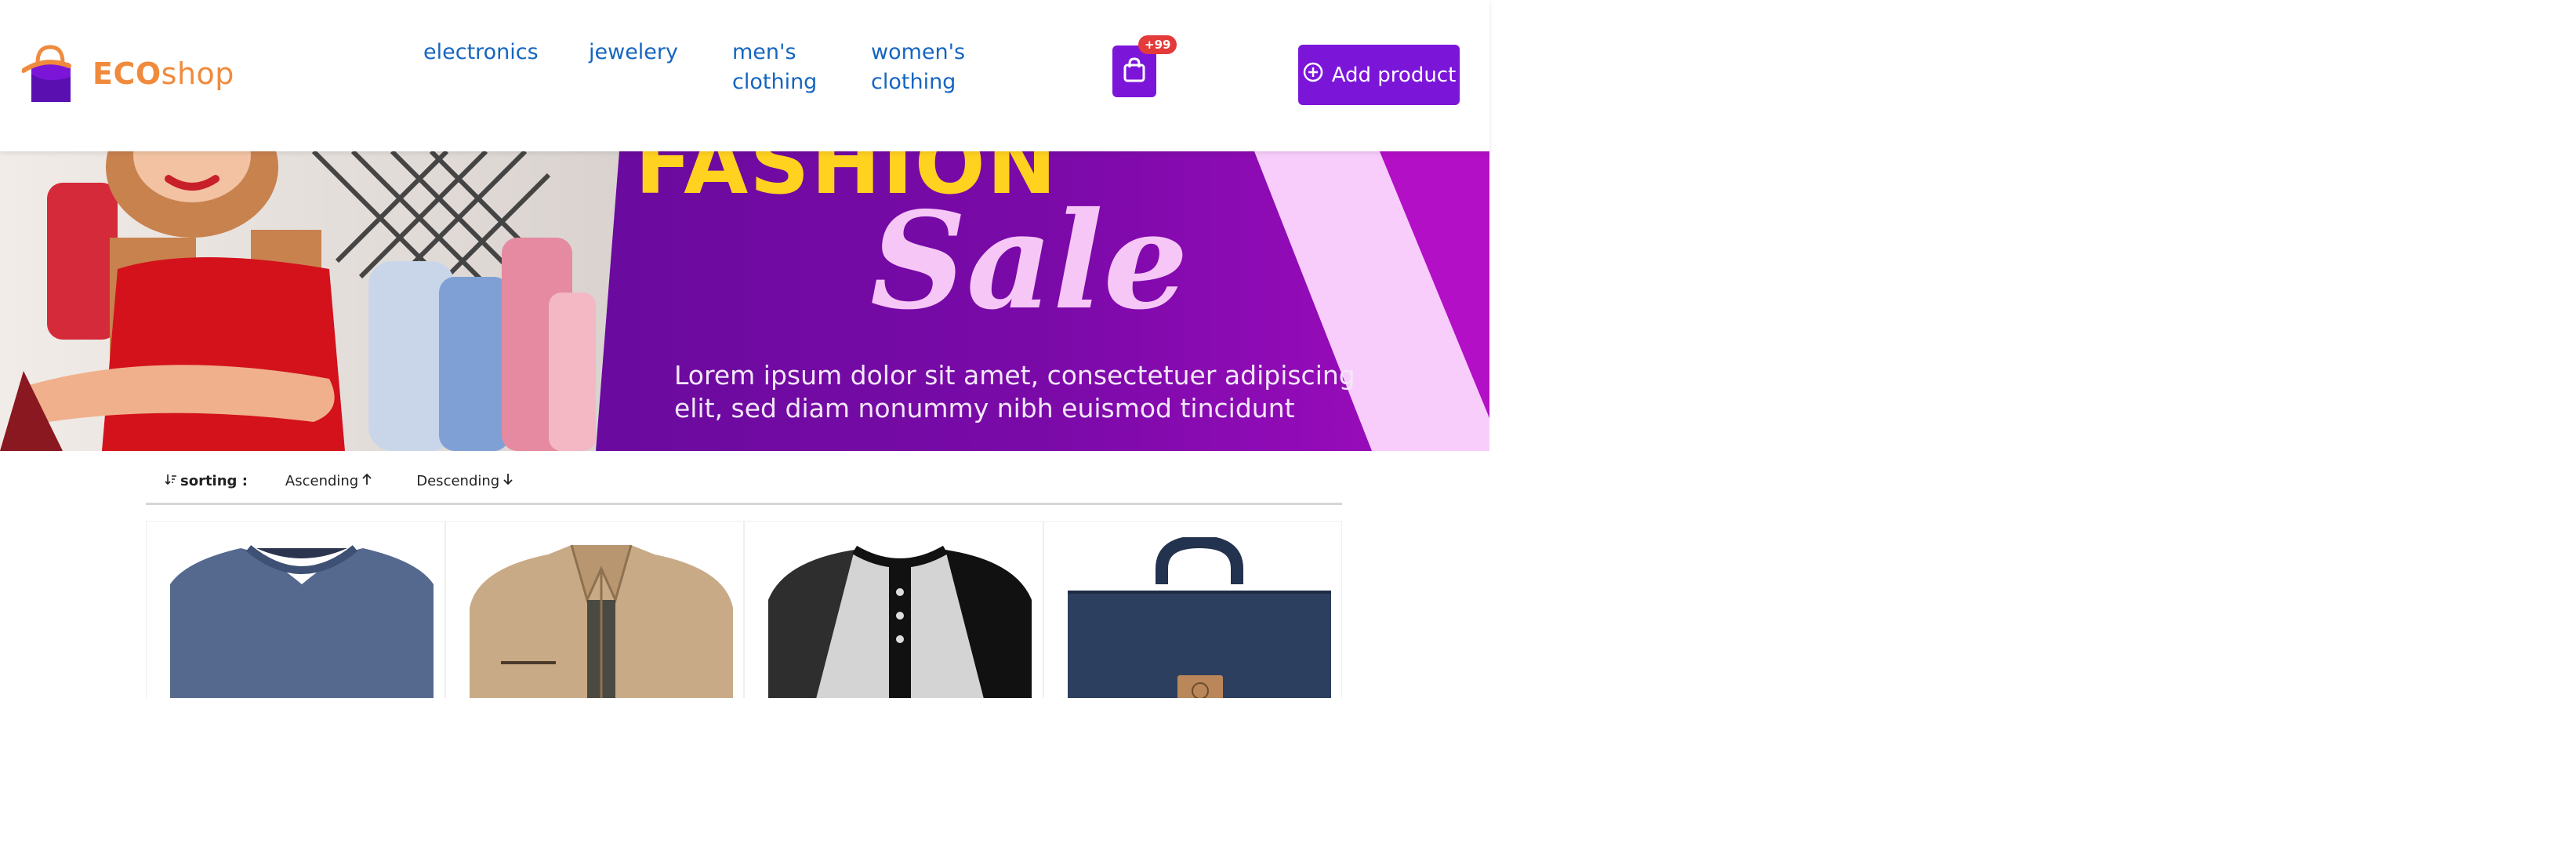  What do you see at coordinates (481, 52) in the screenshot?
I see `nav-link-electronics: electronics` at bounding box center [481, 52].